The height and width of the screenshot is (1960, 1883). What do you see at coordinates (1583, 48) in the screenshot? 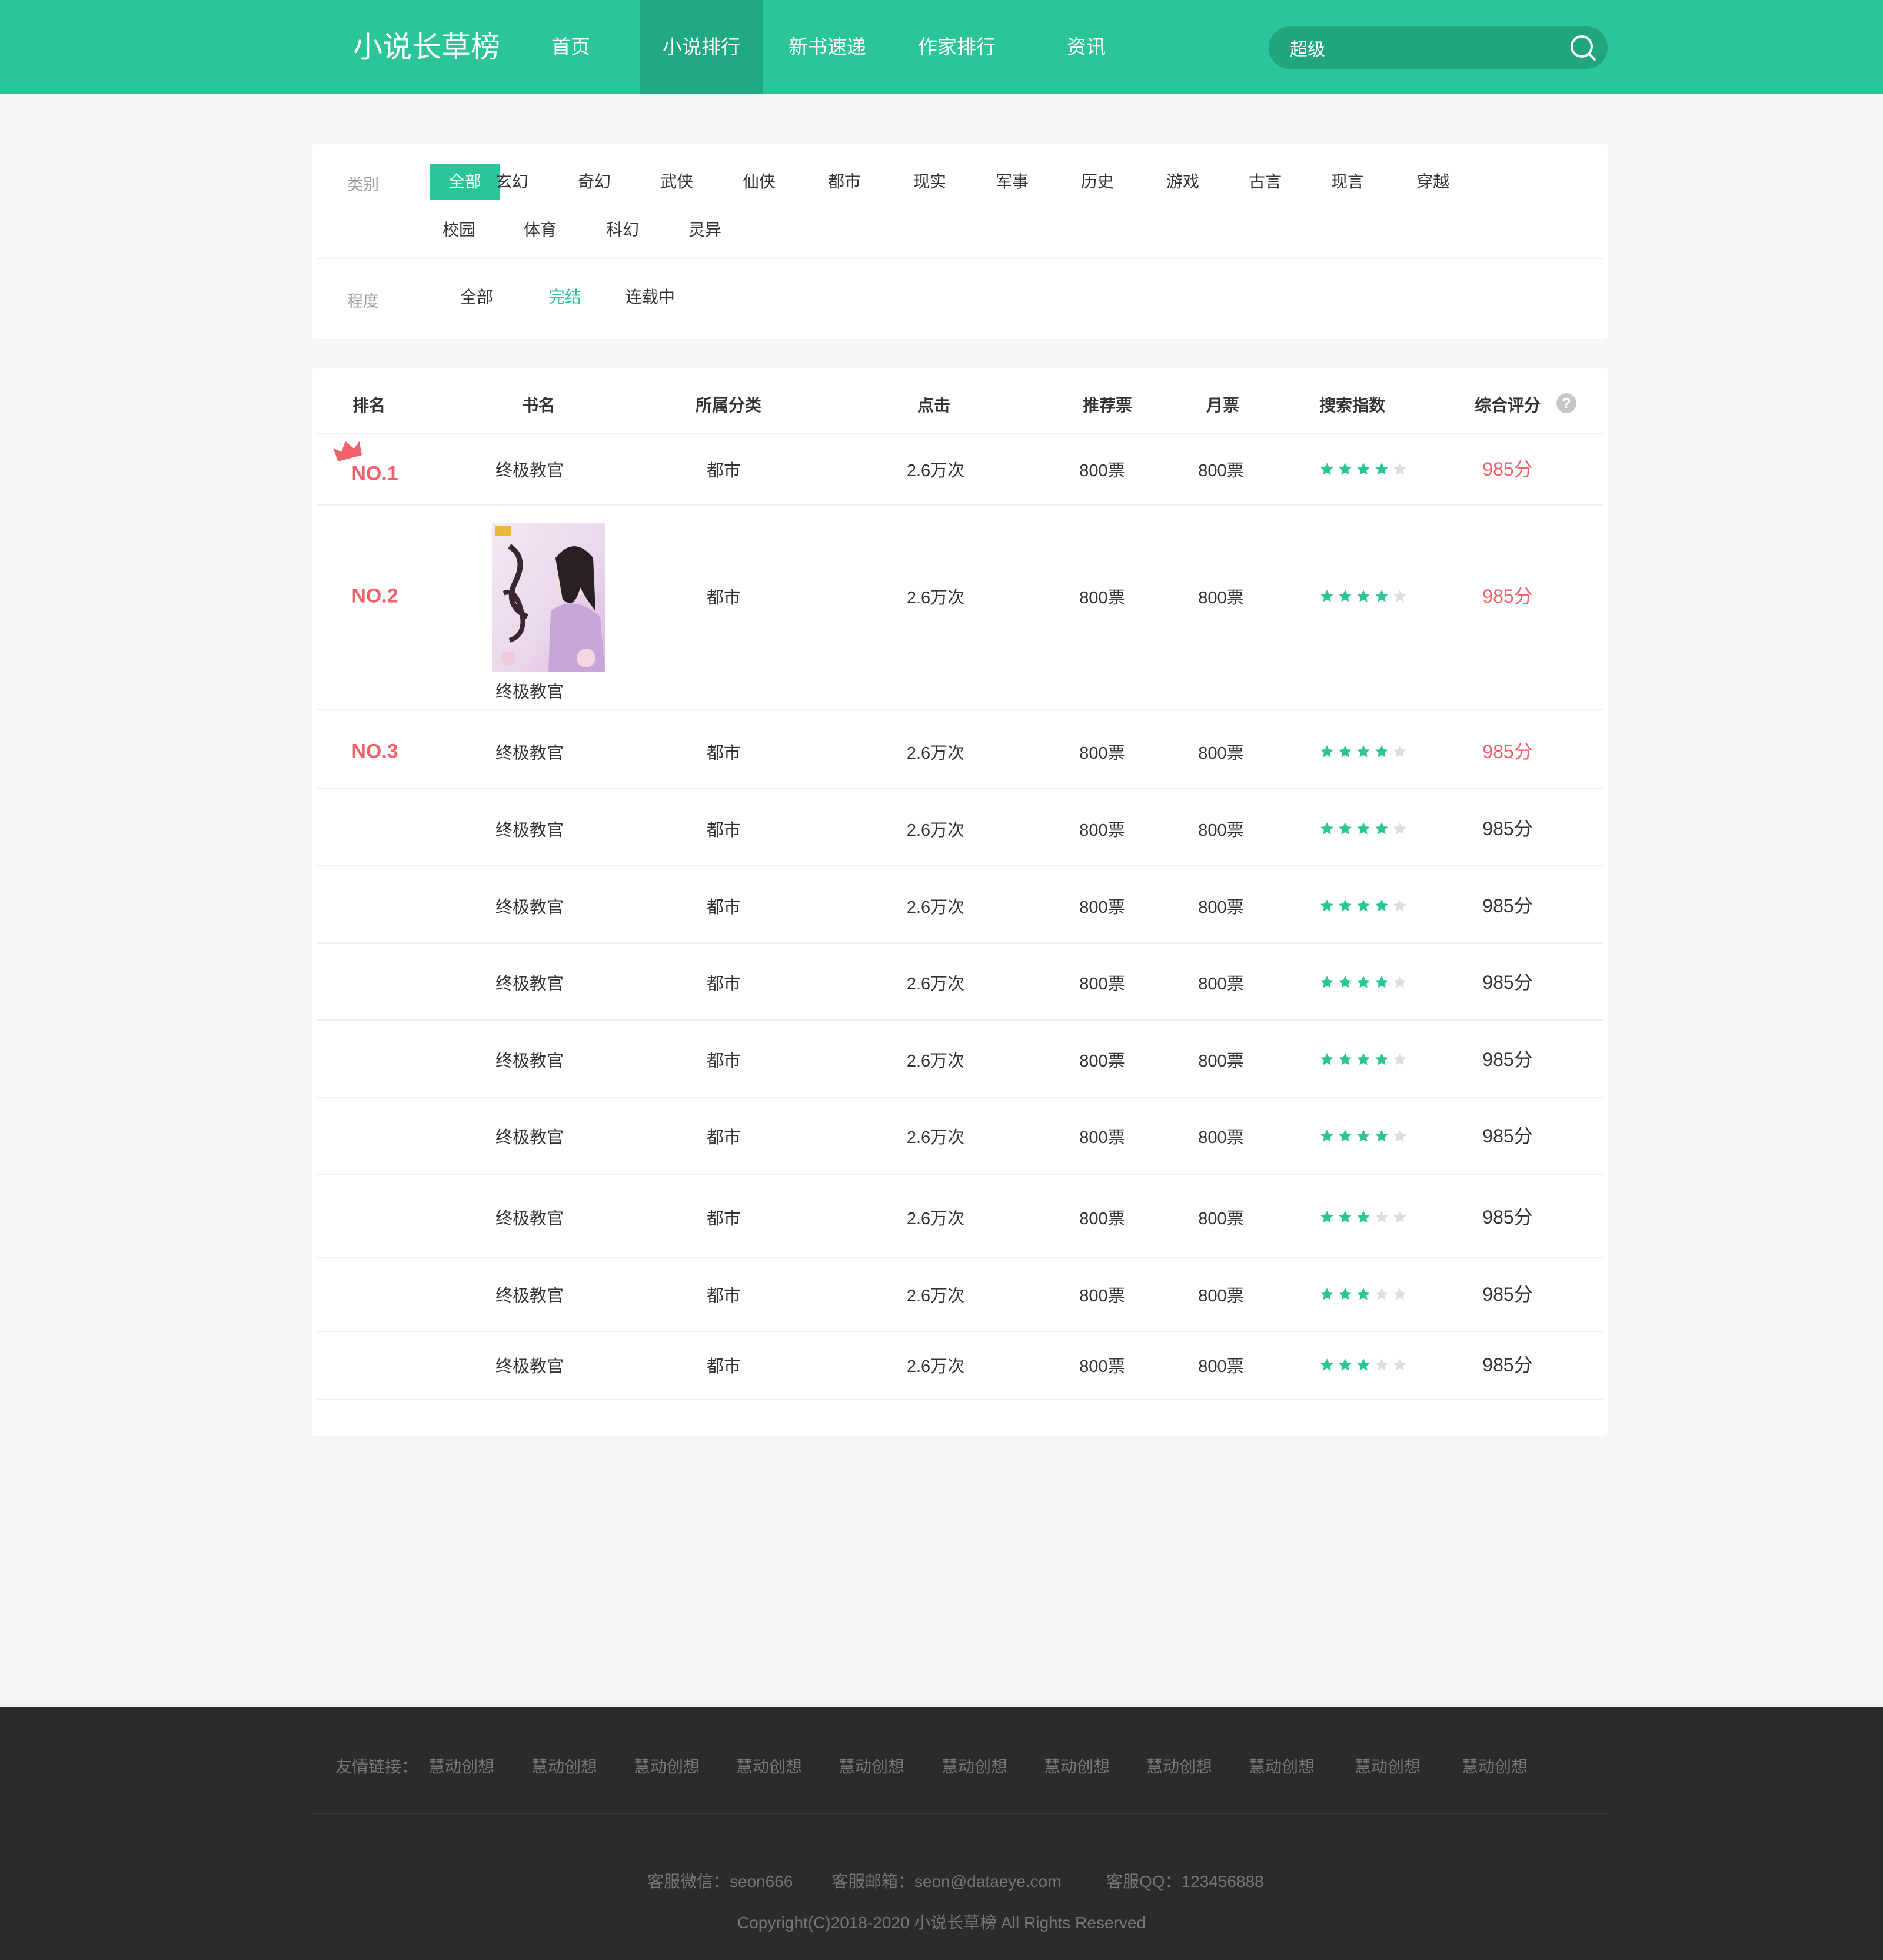
I see `search-icon` at bounding box center [1583, 48].